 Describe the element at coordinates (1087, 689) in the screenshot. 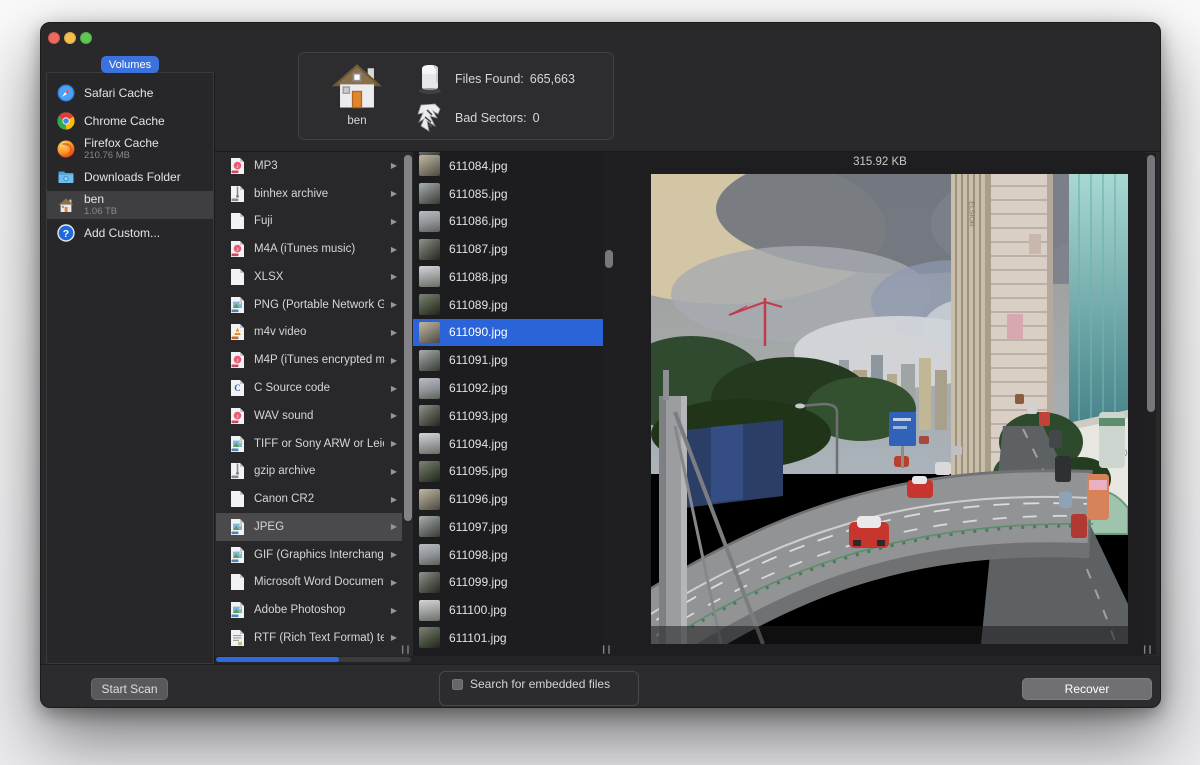

I see `recover-button: Recover` at that location.